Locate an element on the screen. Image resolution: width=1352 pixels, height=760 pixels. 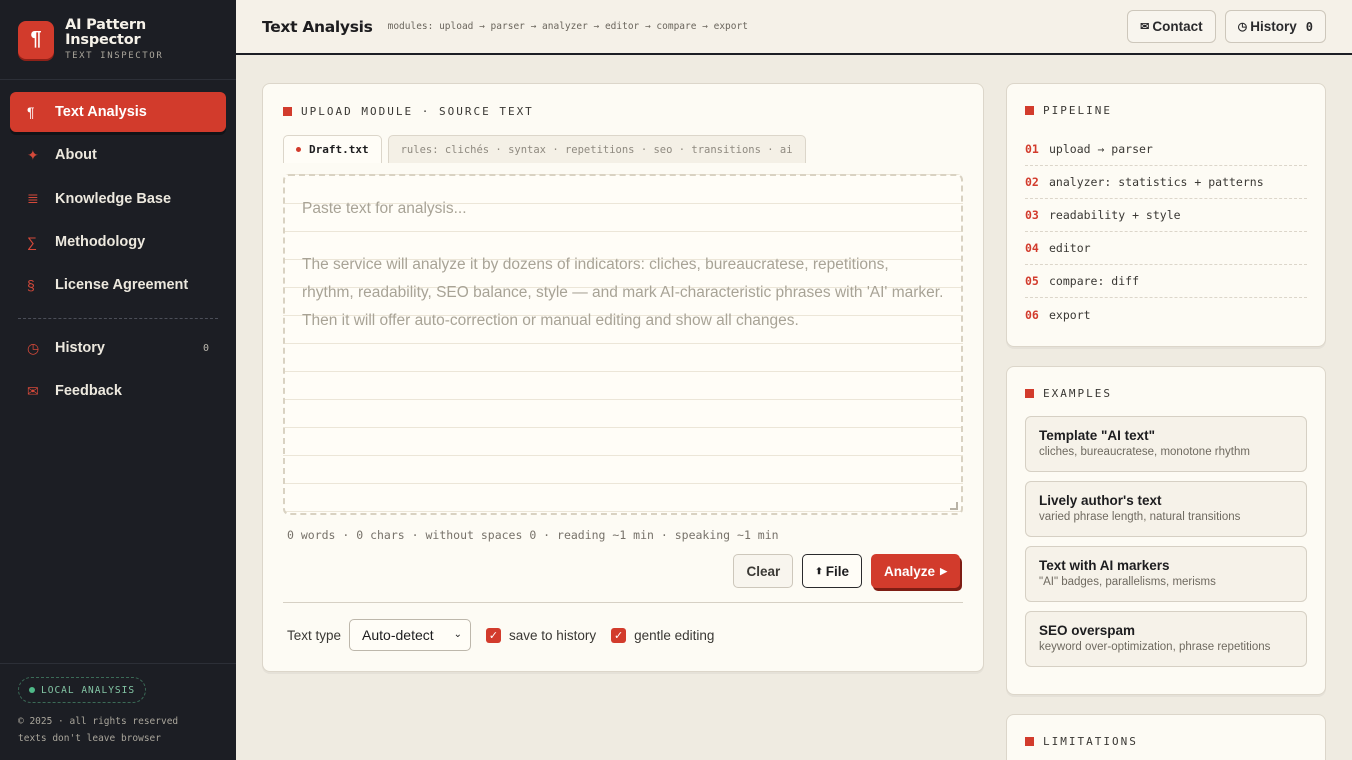
sidebar-item-knowledge-base: ≣ Knowledge Base is located at coordinates (118, 199).